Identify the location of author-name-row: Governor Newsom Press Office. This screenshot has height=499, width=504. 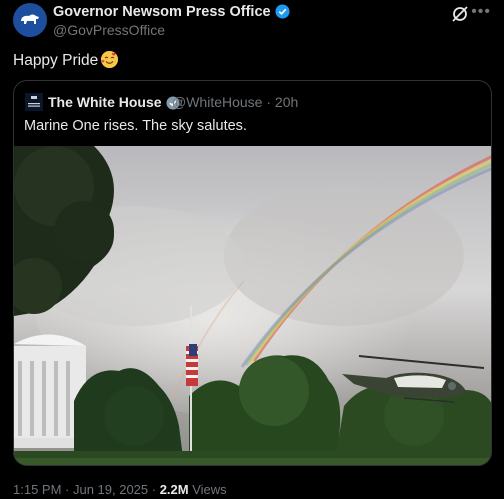
(171, 13).